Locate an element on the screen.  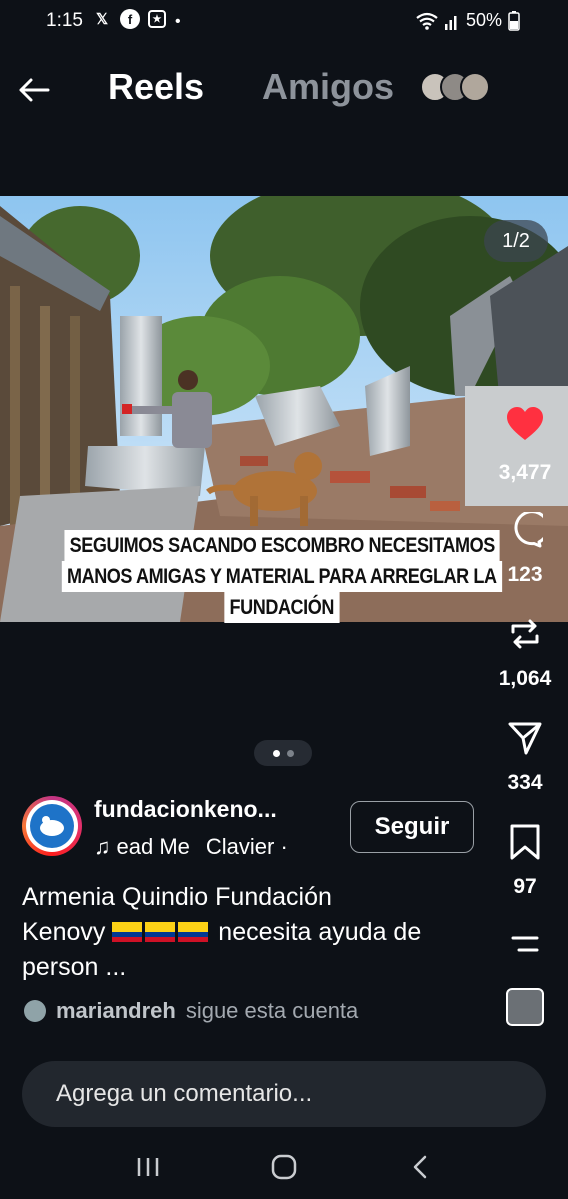
recent-apps-icon is located at coordinates (148, 1167).